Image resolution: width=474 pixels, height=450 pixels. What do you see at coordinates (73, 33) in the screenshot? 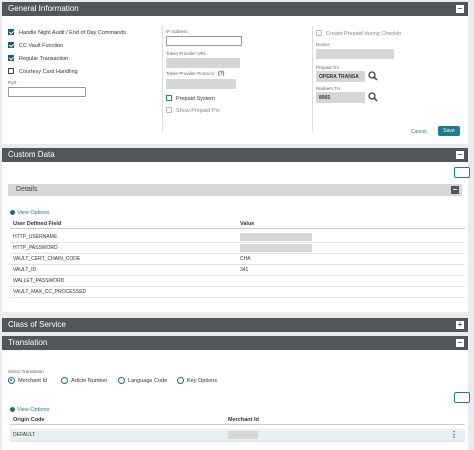
I see `night-audit-label: Handle Night Audit / End of Day Commands` at bounding box center [73, 33].